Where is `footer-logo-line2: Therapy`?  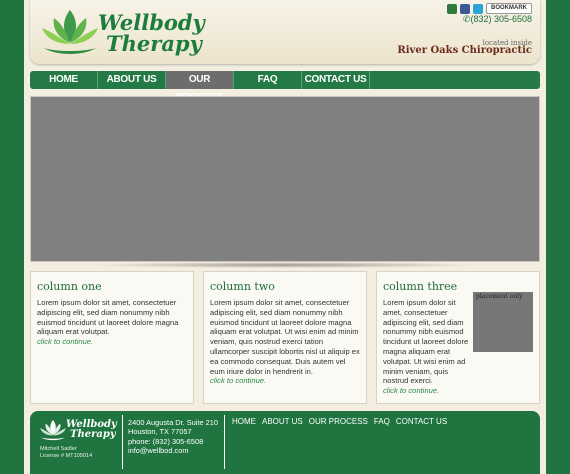
footer-logo-line2: Therapy is located at coordinates (93, 434).